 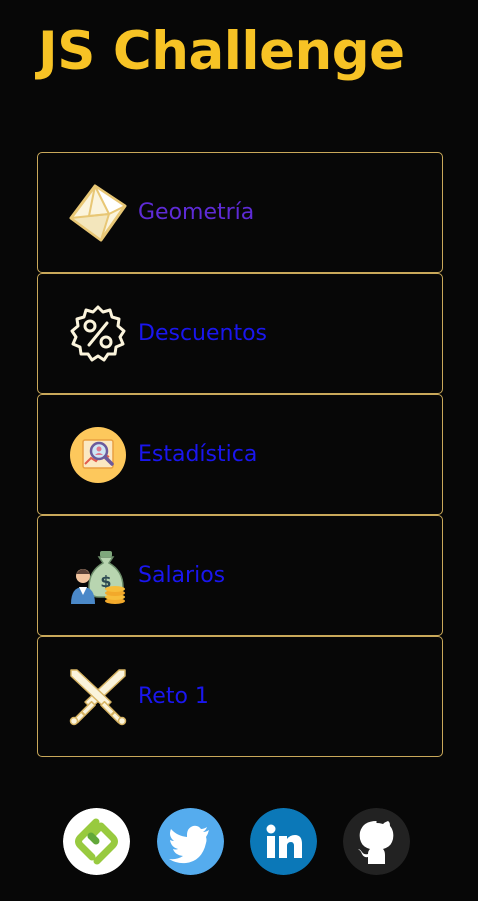 What do you see at coordinates (240, 575) in the screenshot?
I see `menu-item-salarios: $ Salarios` at bounding box center [240, 575].